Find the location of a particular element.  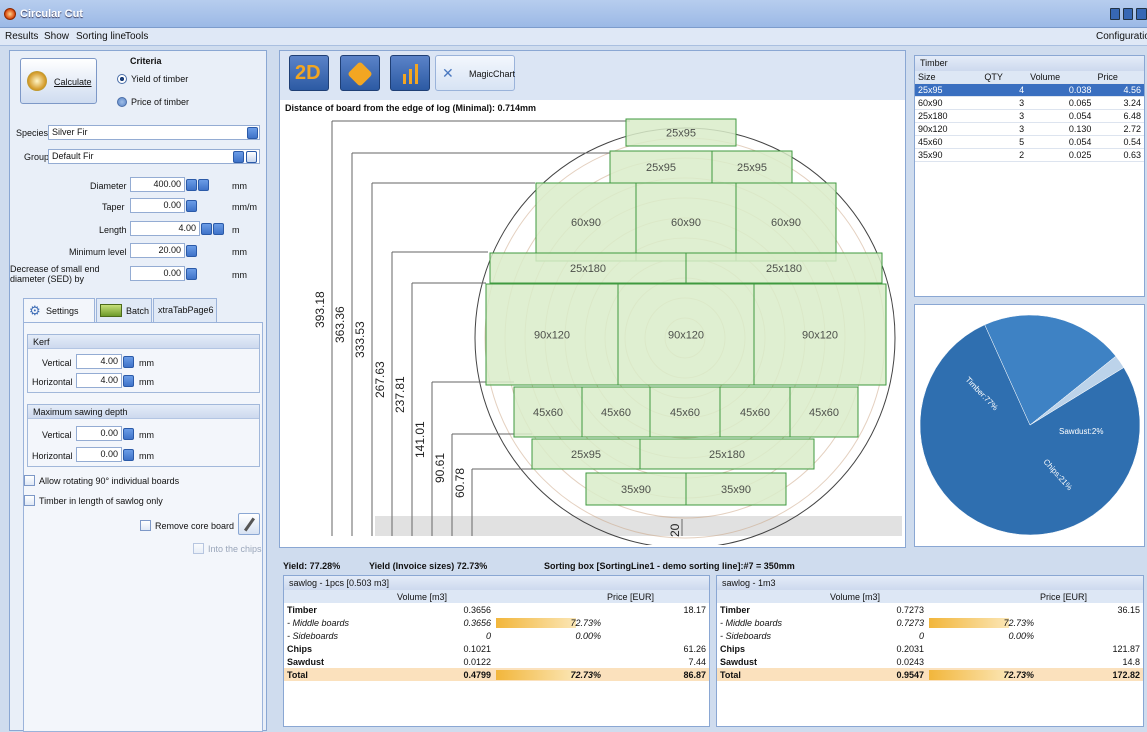

table-cell: 0.025 is located at coordinates (1061, 155).